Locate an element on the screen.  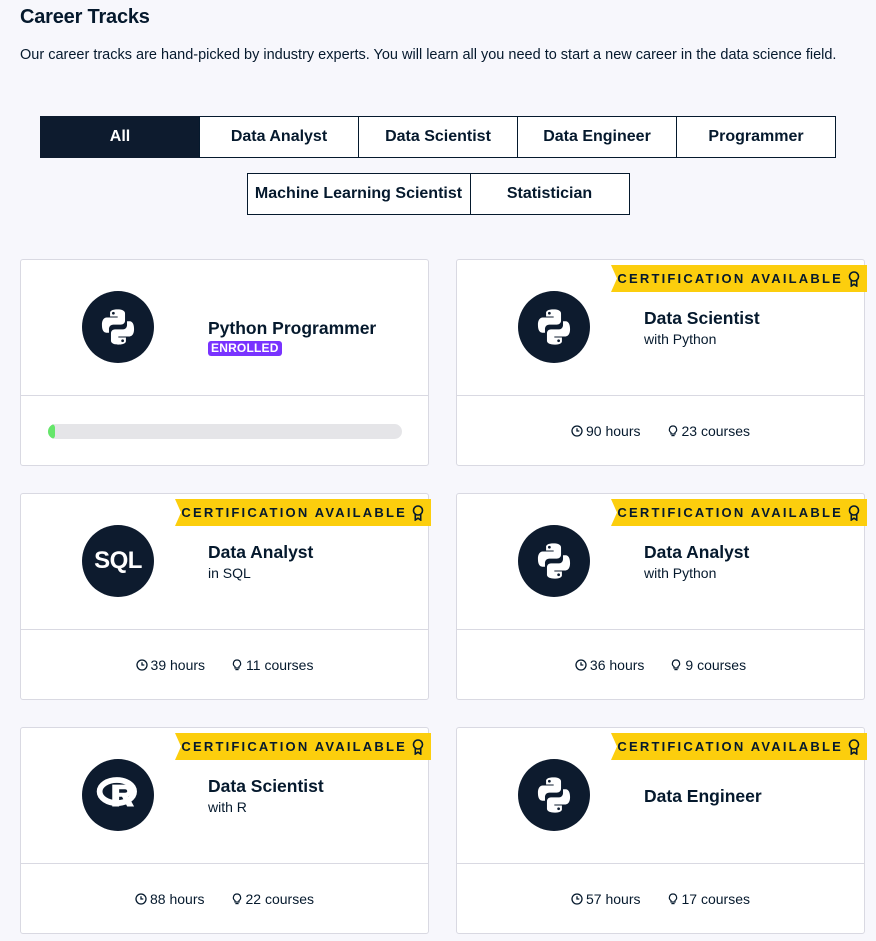
filter-data-analyst-button: Data Analyst is located at coordinates (279, 137).